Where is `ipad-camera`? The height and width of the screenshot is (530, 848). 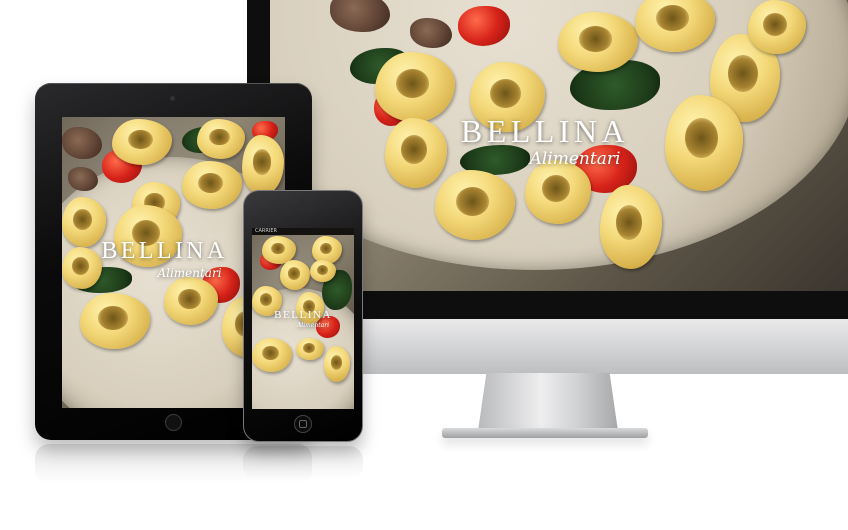 ipad-camera is located at coordinates (172, 98).